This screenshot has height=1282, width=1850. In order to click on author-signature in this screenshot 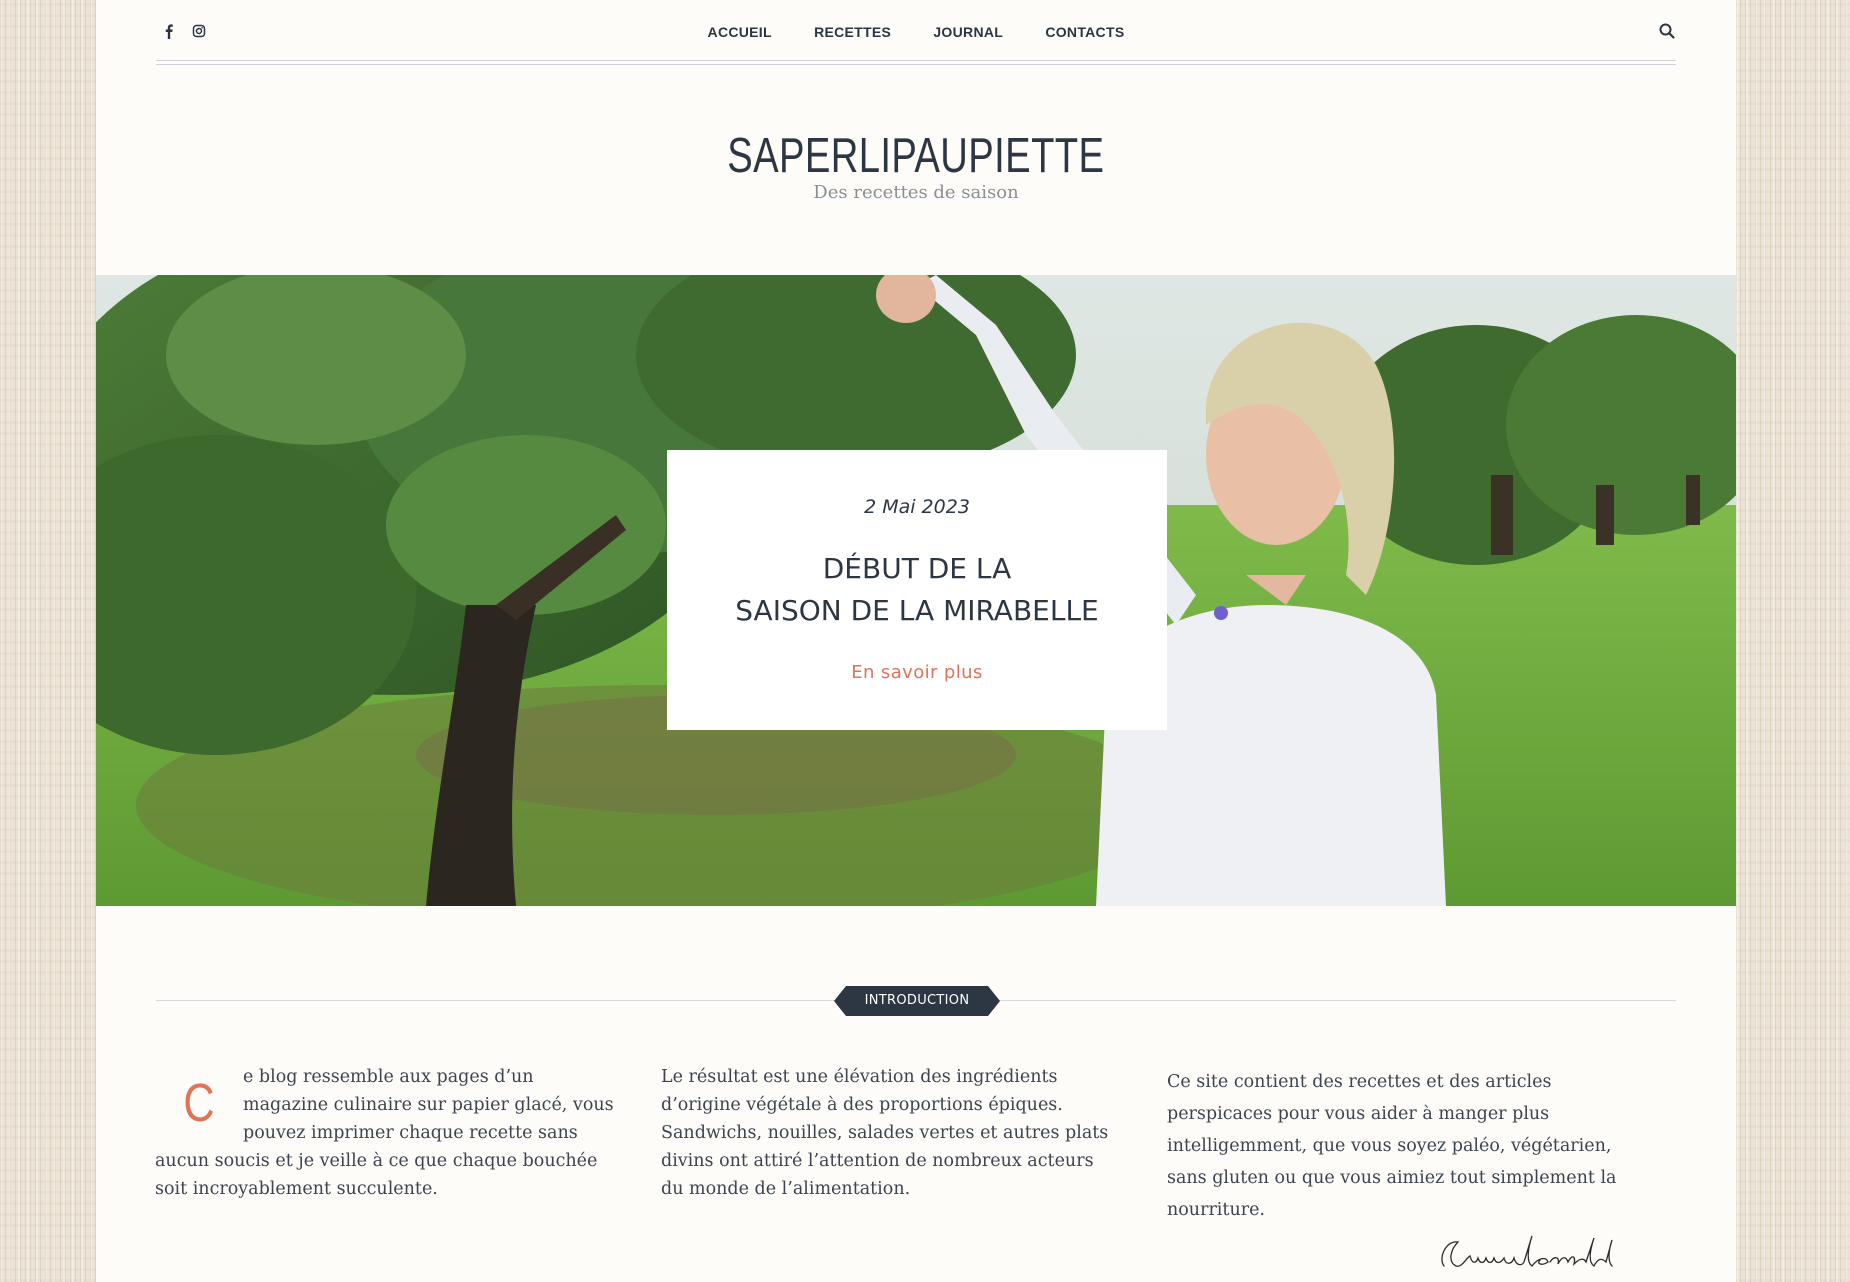, I will do `click(1527, 1251)`.